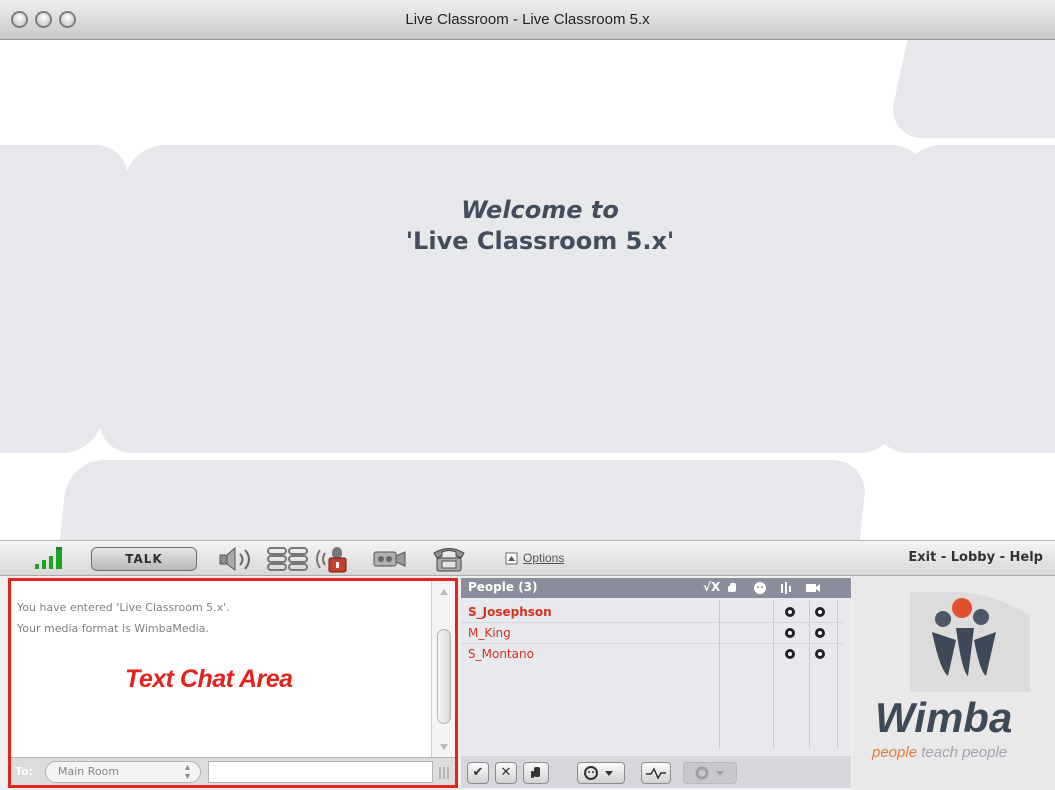 The width and height of the screenshot is (1055, 790). Describe the element at coordinates (444, 747) in the screenshot. I see `scroll-down-icon` at that location.